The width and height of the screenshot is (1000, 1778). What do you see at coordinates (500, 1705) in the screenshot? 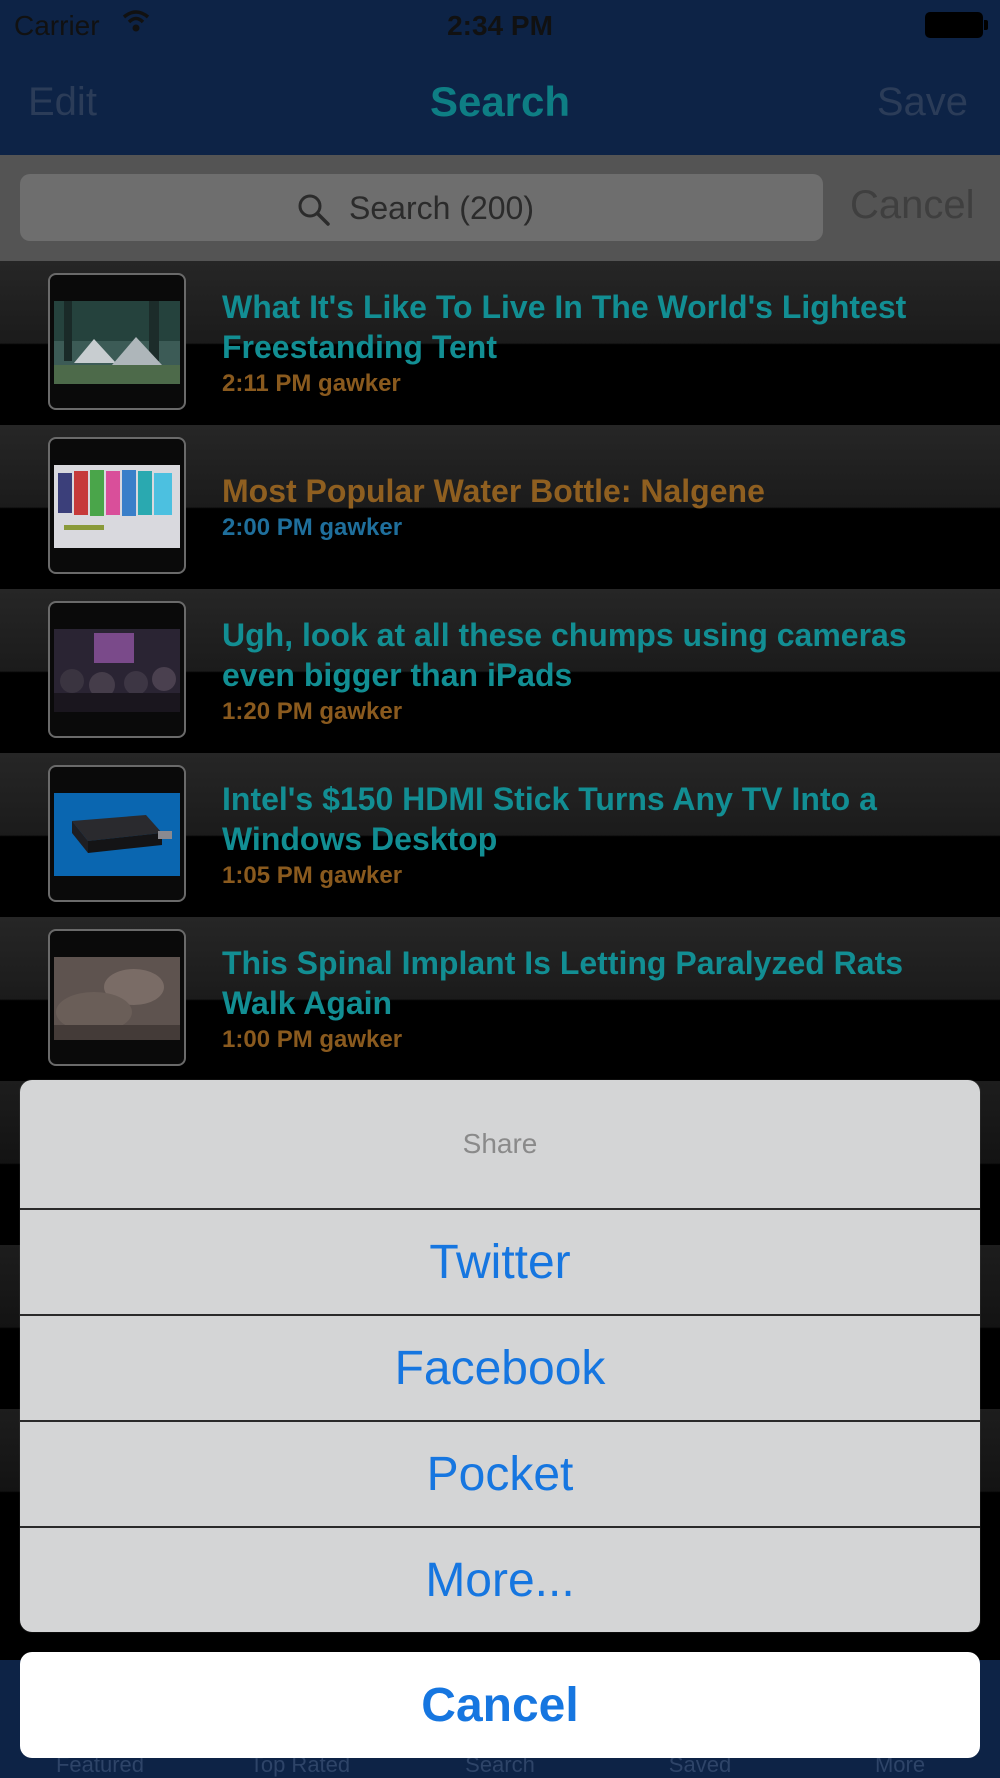
I see `action-sheet-cancel-button: Cancel` at bounding box center [500, 1705].